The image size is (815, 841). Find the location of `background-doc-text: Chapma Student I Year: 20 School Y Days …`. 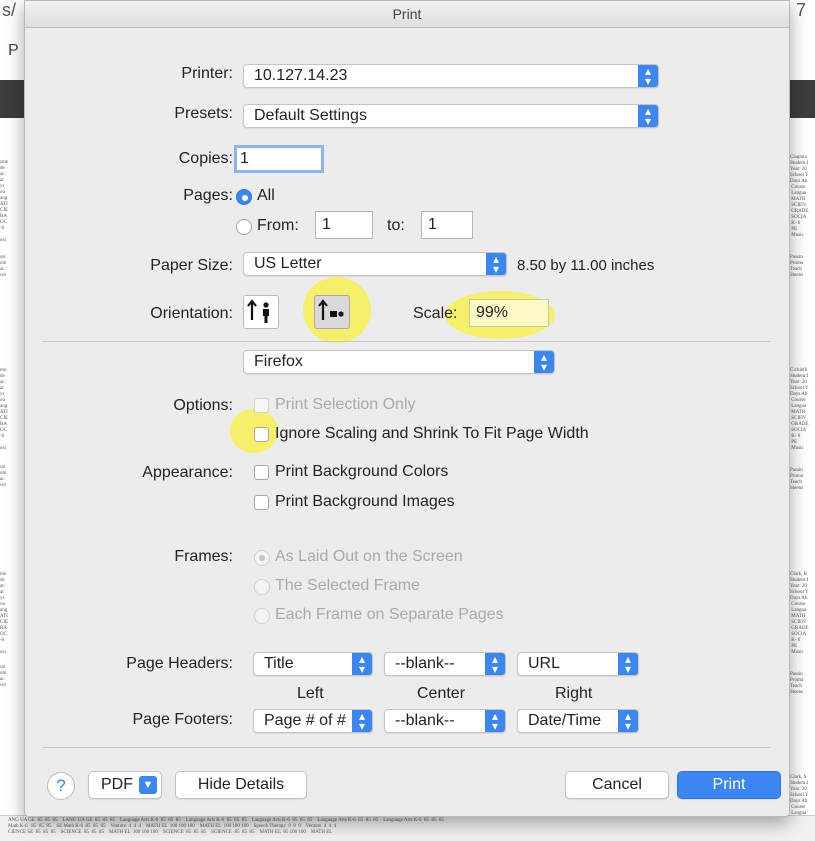

background-doc-text: Chapma Student I Year: 20 School Y Days … is located at coordinates (799, 196).